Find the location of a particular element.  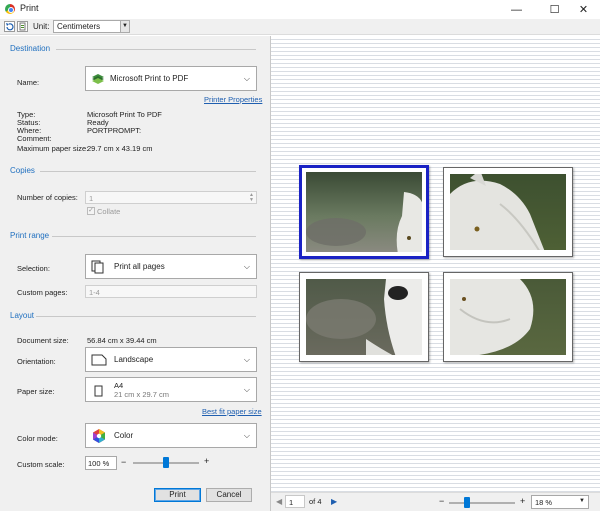

custom-scale-input: 100 % is located at coordinates (101, 463).